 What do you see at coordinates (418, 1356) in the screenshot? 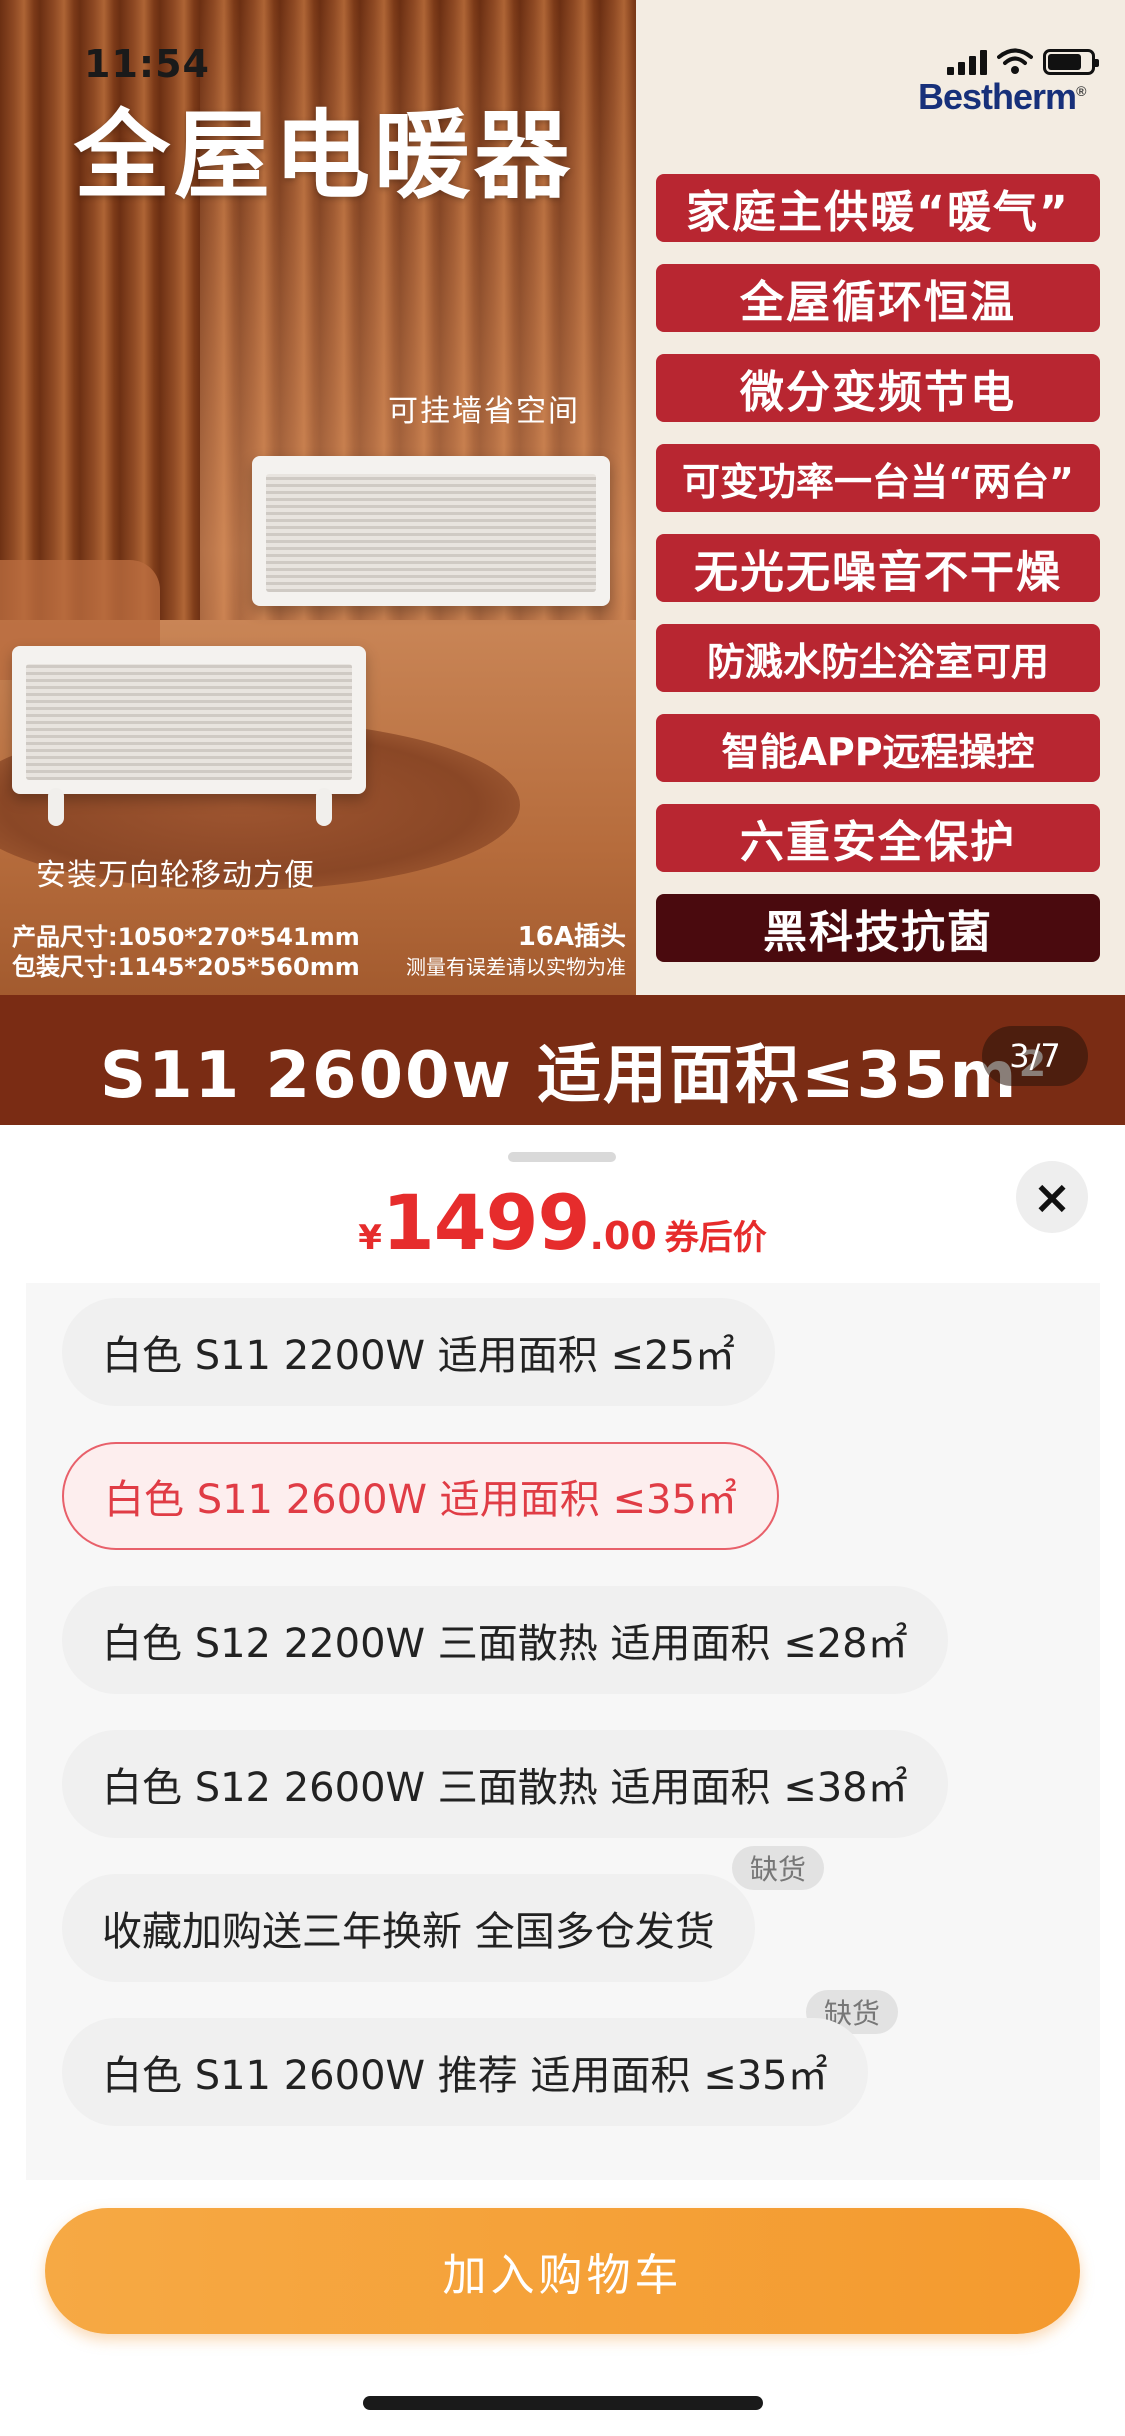
I see `sku-option-label: 白色 S11 2200W 适用面积 ≤25㎡` at bounding box center [418, 1356].